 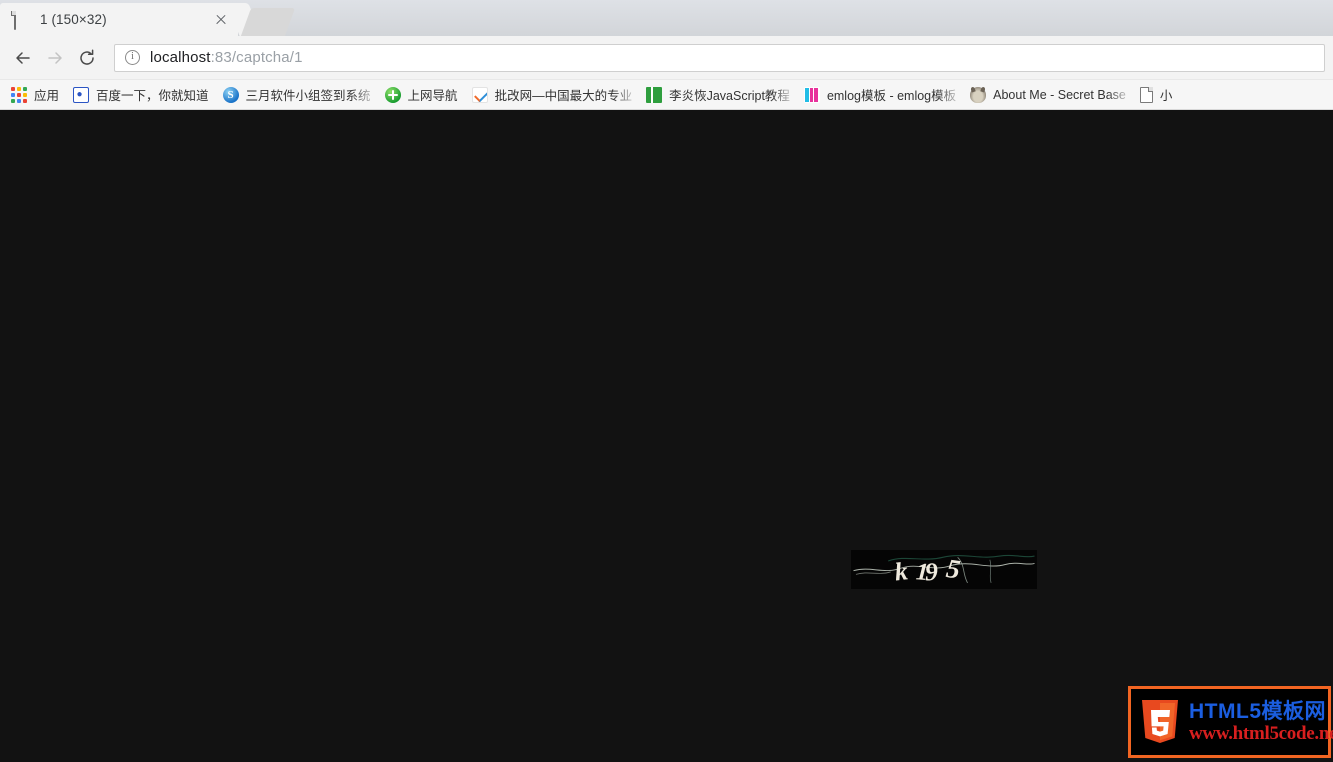 I want to click on baidu-favicon: ●, so click(x=81, y=94).